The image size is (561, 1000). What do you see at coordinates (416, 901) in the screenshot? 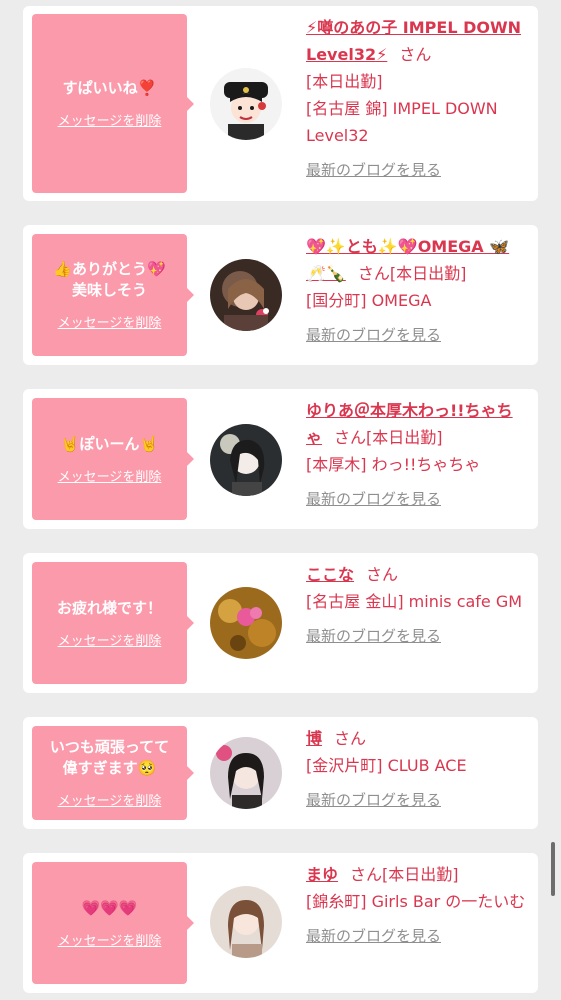
I see `shop-name: [錦糸町] Girls Bar の一たいむ` at bounding box center [416, 901].